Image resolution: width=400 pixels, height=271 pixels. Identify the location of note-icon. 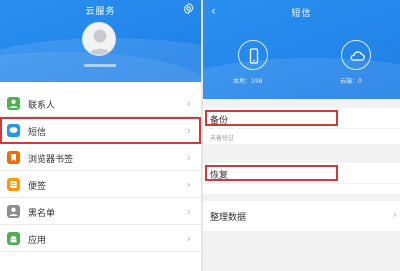
(13, 184).